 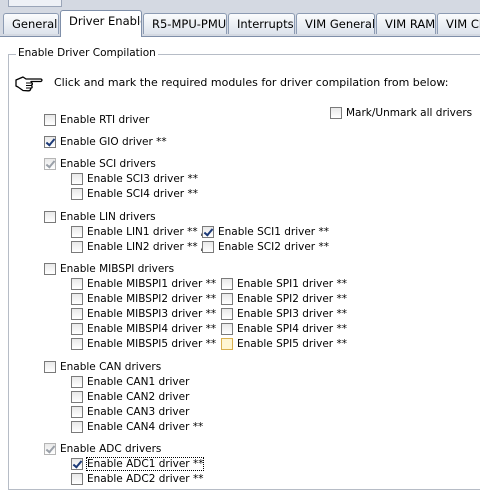 What do you see at coordinates (409, 113) in the screenshot?
I see `checkbox-label: Mark/Unmark all drivers` at bounding box center [409, 113].